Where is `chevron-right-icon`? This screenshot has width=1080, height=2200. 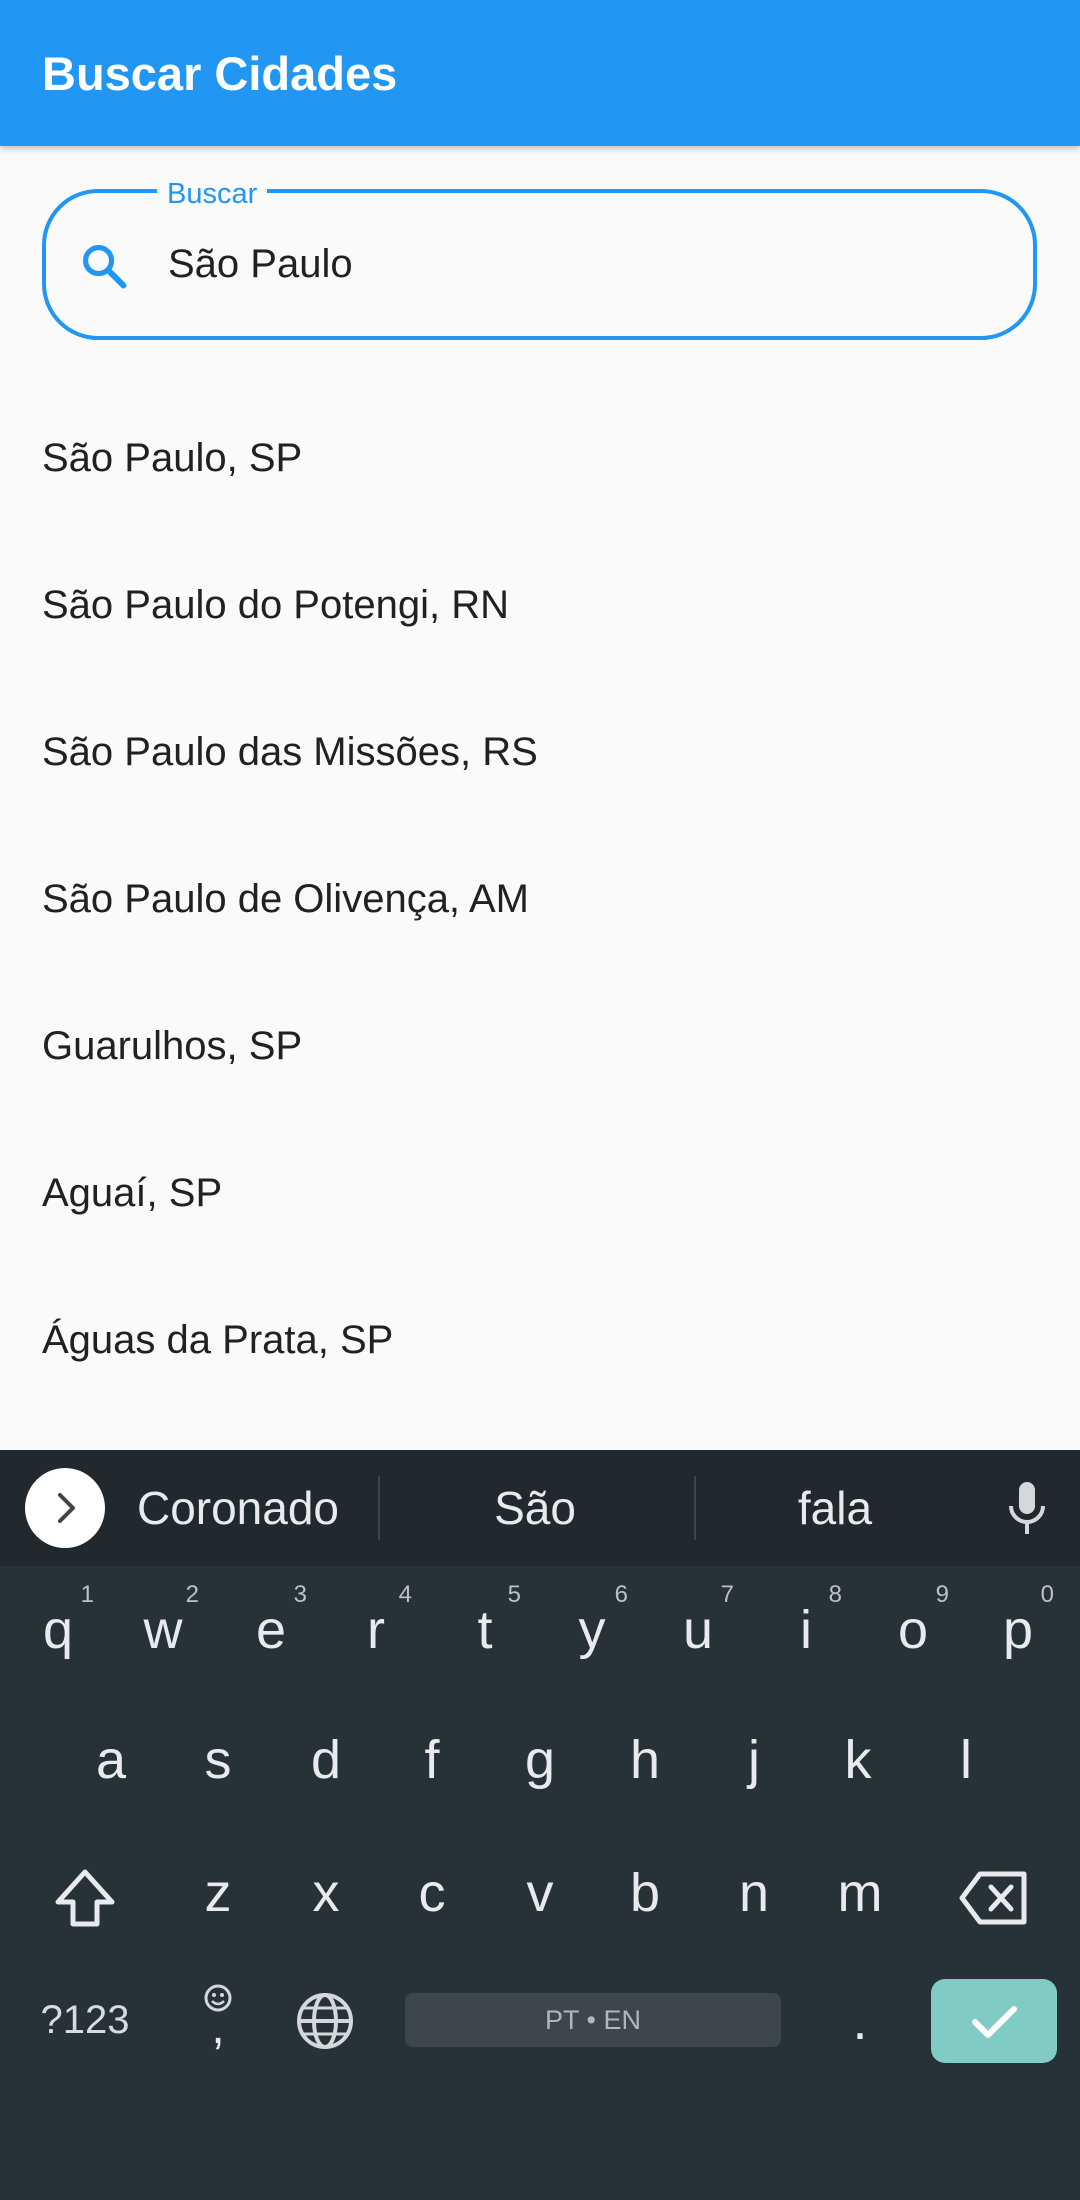 chevron-right-icon is located at coordinates (66, 1508).